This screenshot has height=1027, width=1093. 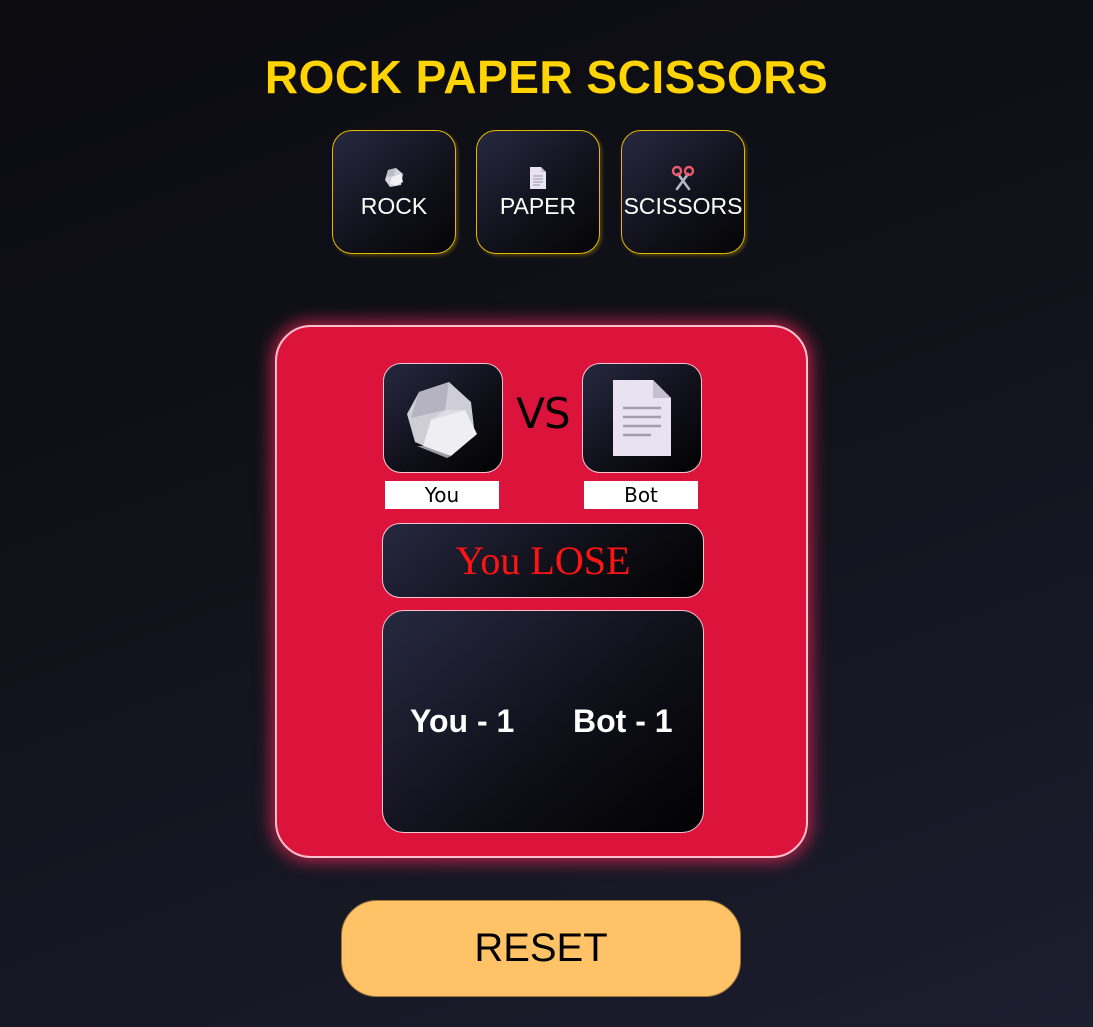 What do you see at coordinates (683, 205) in the screenshot?
I see `scissors-label: SCISSORS` at bounding box center [683, 205].